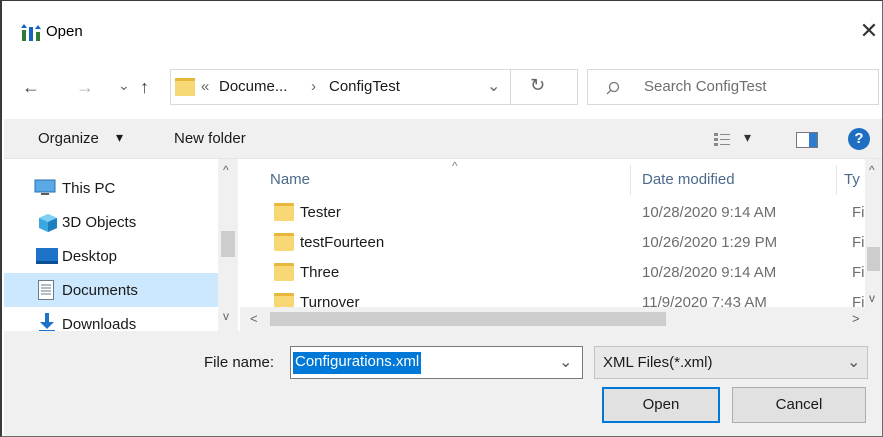 The image size is (883, 437). Describe the element at coordinates (357, 363) in the screenshot. I see `file-name-value: Configurations.xml` at that location.